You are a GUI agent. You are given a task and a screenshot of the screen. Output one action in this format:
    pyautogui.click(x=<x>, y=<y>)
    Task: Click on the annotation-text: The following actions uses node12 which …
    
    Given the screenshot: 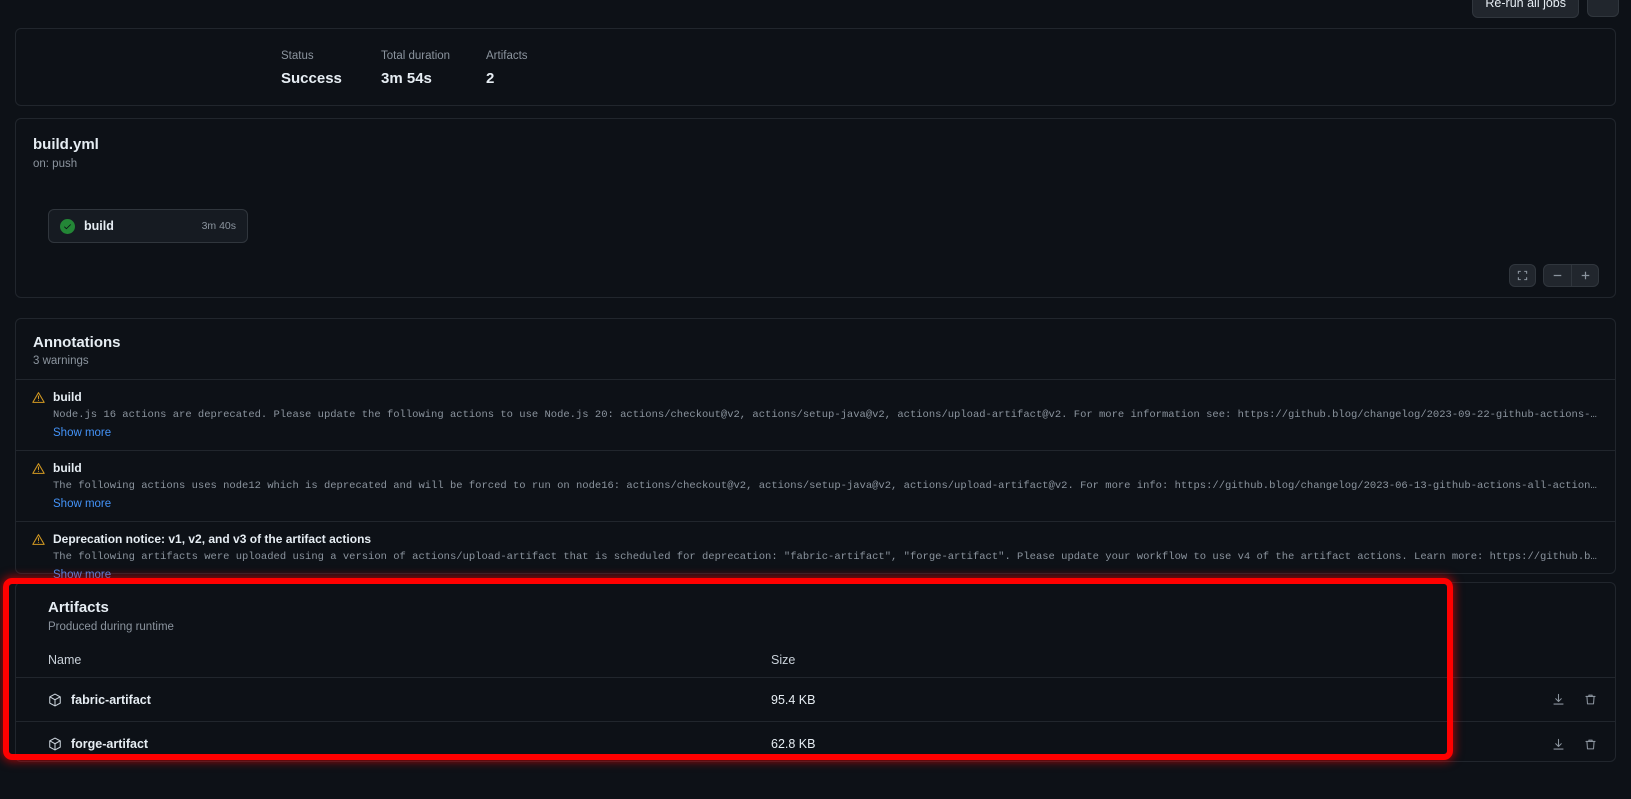 What is the action you would take?
    pyautogui.click(x=826, y=486)
    